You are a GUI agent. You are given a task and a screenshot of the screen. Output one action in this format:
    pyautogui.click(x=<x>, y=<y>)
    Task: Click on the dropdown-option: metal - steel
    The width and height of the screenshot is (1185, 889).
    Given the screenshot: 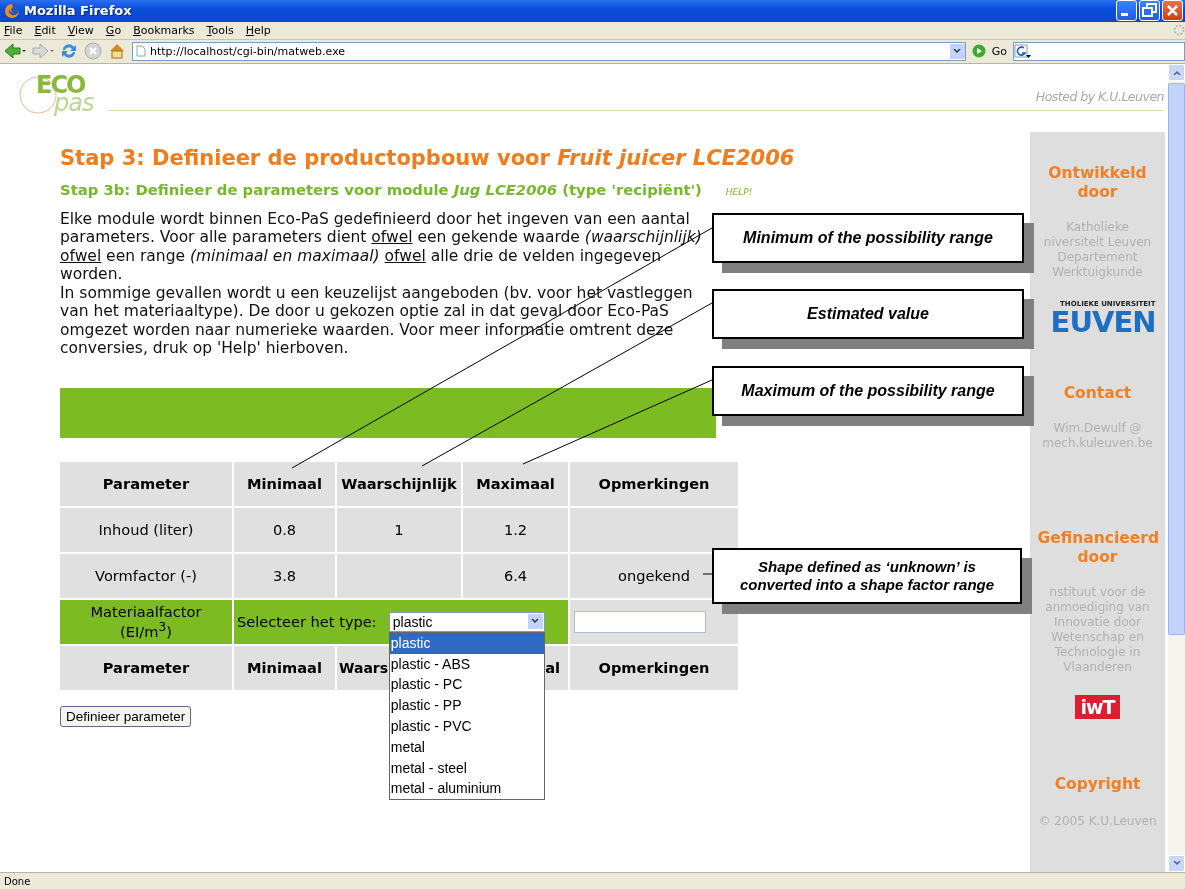 What is the action you would take?
    pyautogui.click(x=466, y=768)
    